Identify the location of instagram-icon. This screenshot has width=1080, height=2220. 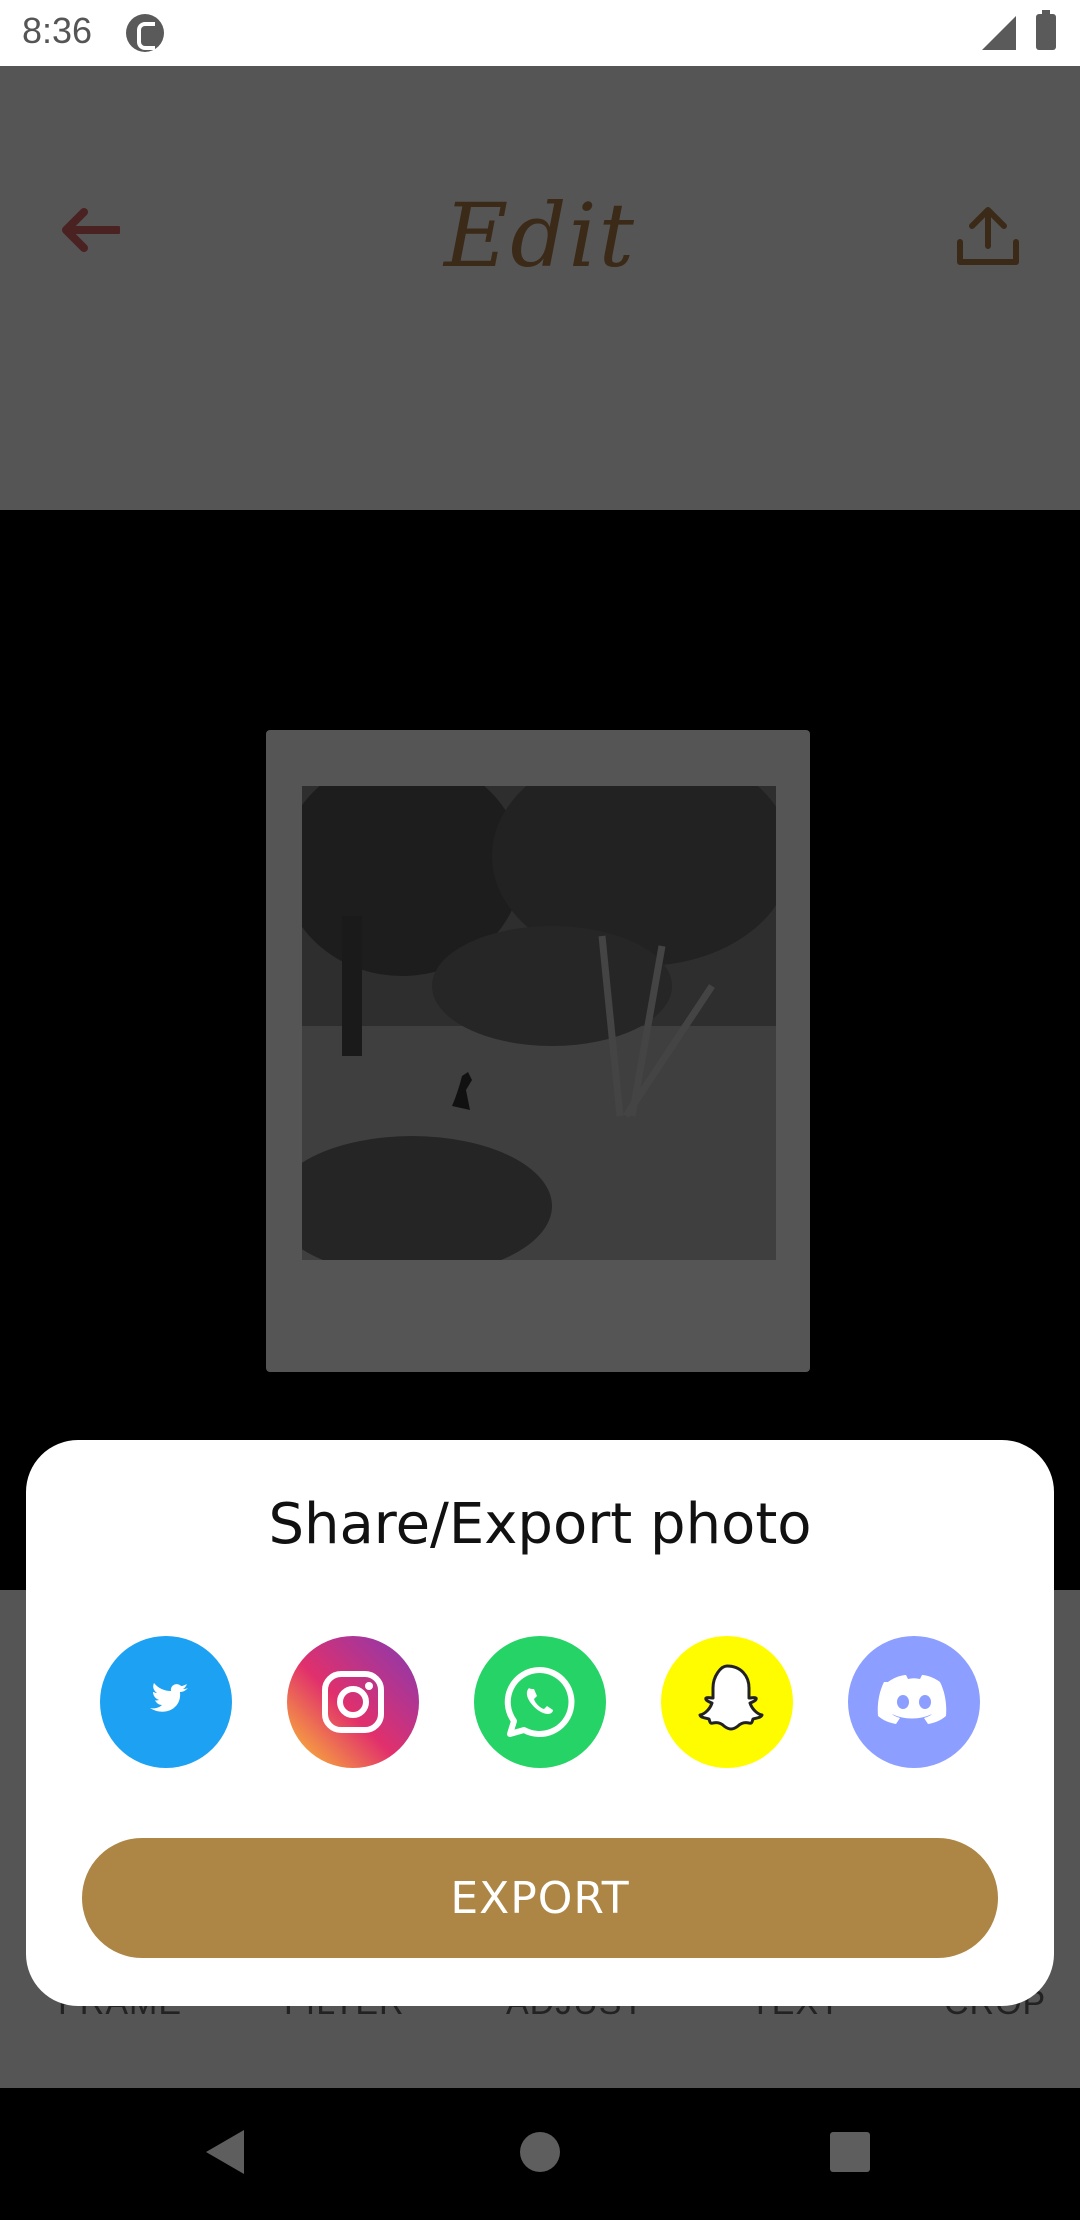
(353, 1702).